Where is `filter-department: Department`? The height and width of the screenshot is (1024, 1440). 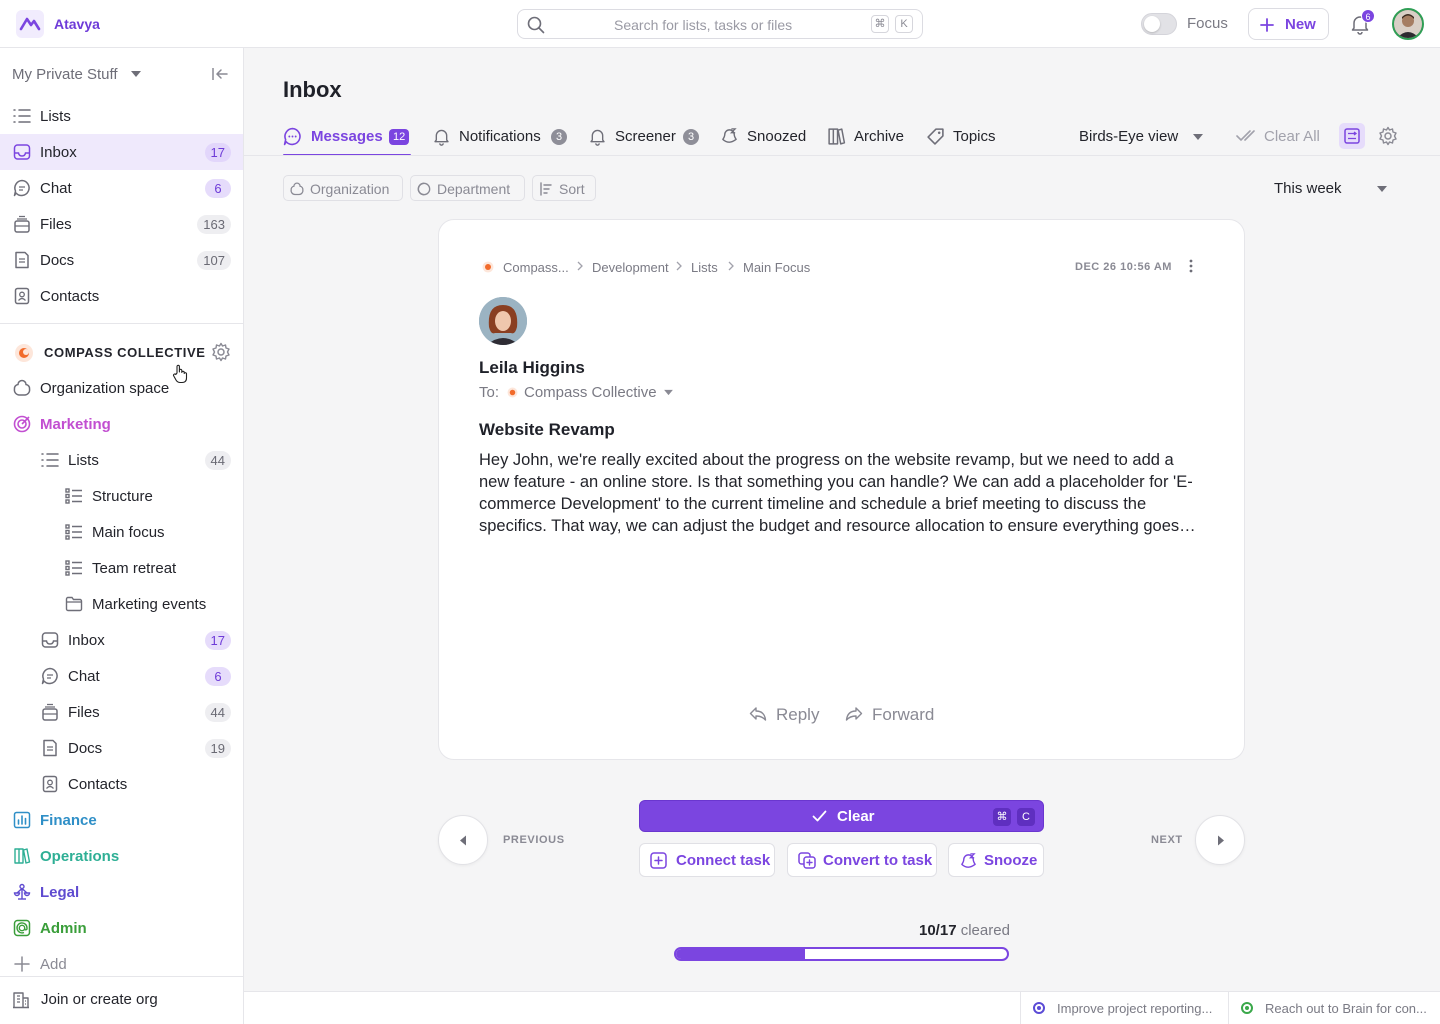 filter-department: Department is located at coordinates (467, 188).